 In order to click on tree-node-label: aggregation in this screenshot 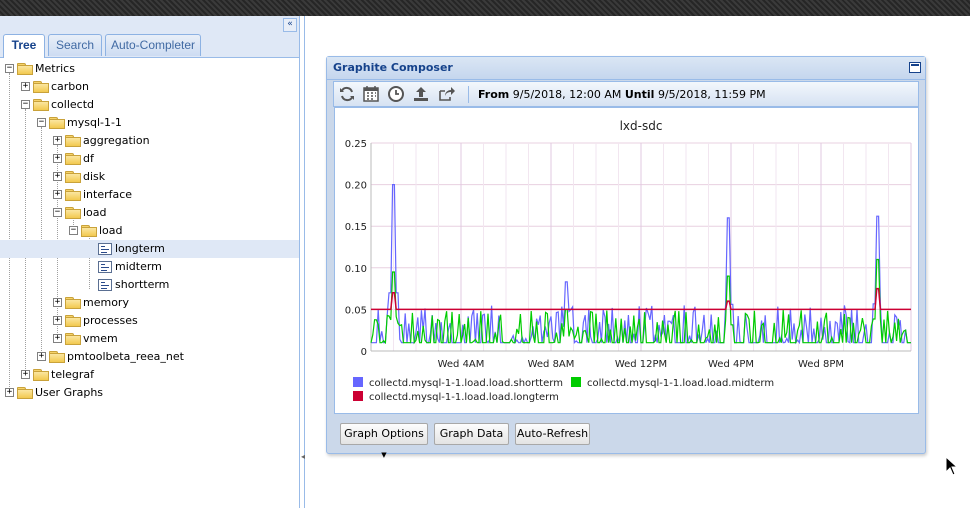, I will do `click(116, 140)`.